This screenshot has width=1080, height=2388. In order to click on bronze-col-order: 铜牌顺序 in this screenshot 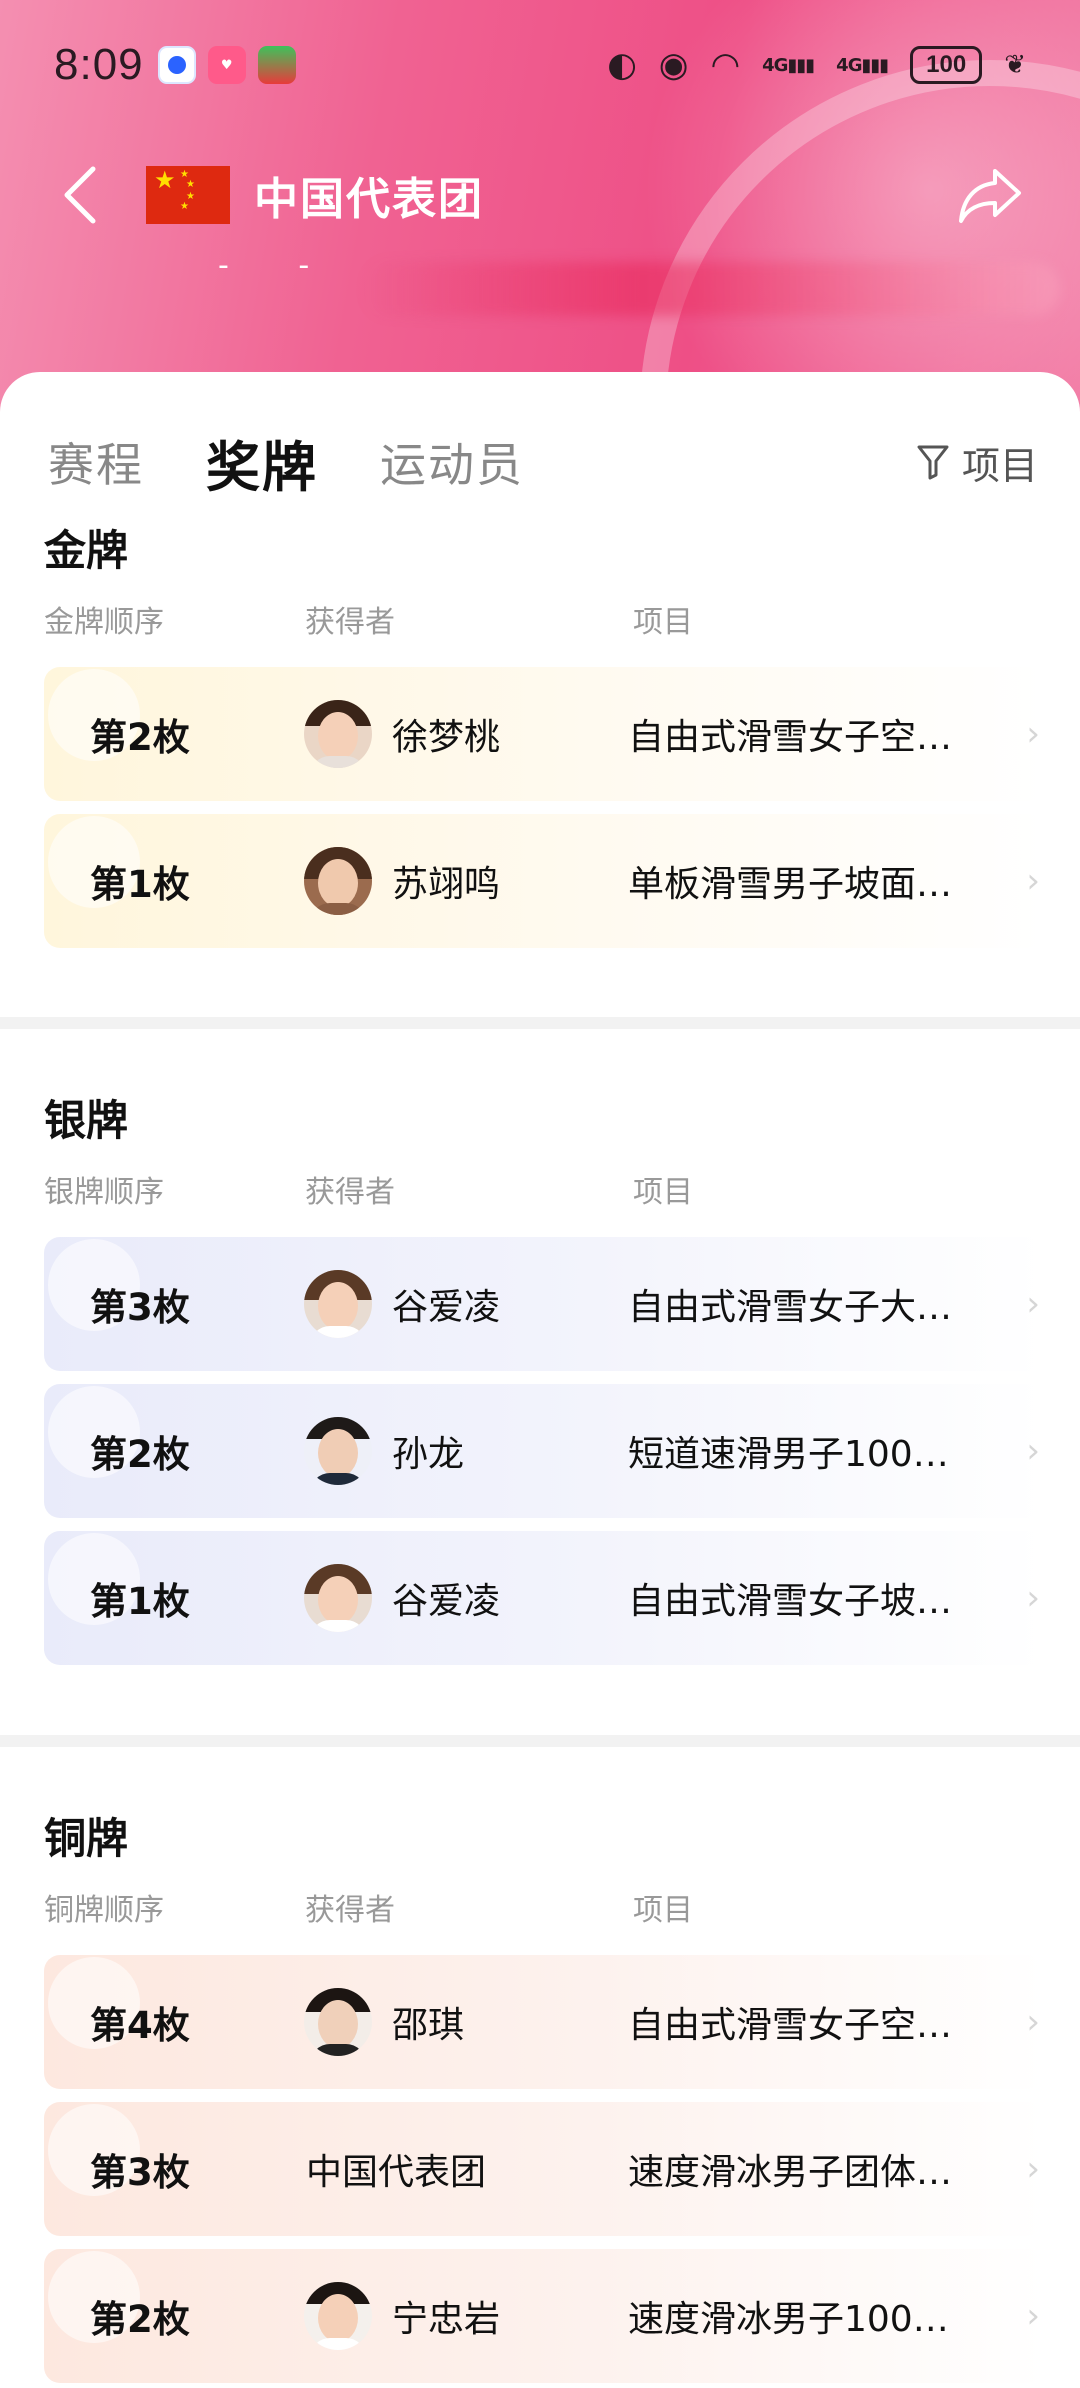, I will do `click(104, 1910)`.